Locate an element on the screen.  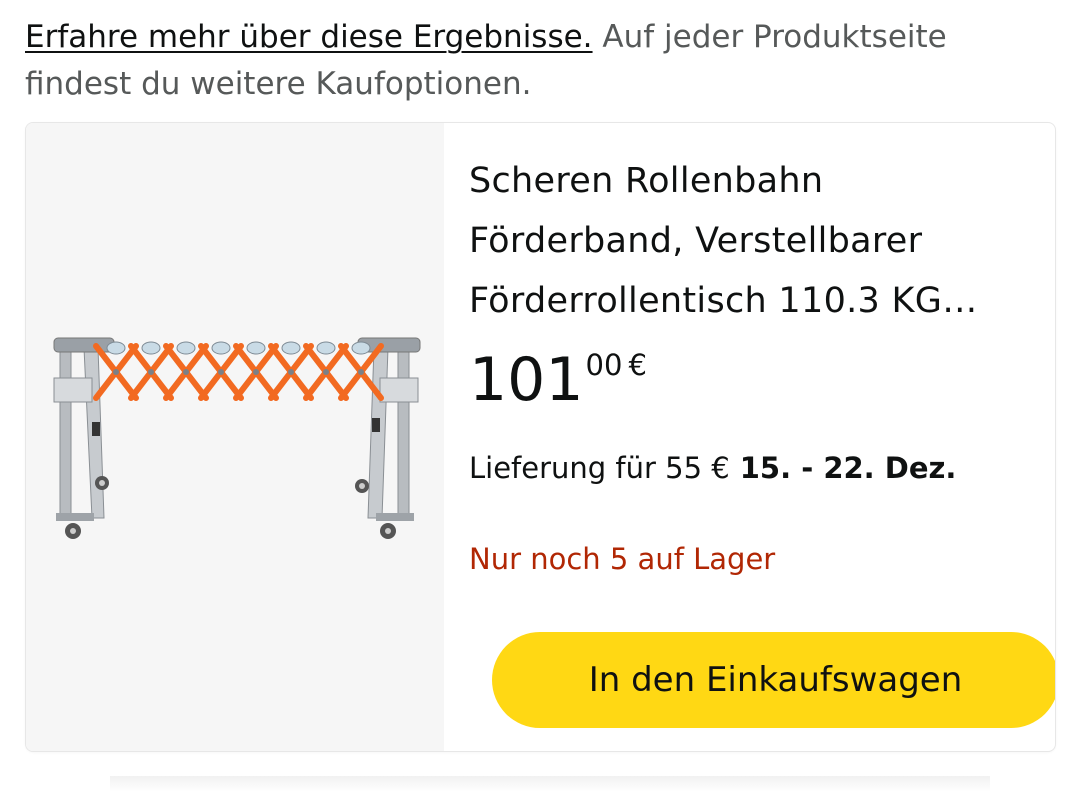
lattice-pivots is located at coordinates (238, 372).